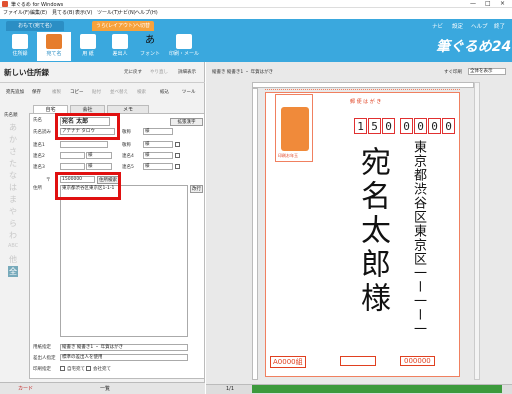 This screenshot has width=512, height=394. Describe the element at coordinates (102, 369) in the screenshot. I see `company-print-label: 会社宛て` at that location.